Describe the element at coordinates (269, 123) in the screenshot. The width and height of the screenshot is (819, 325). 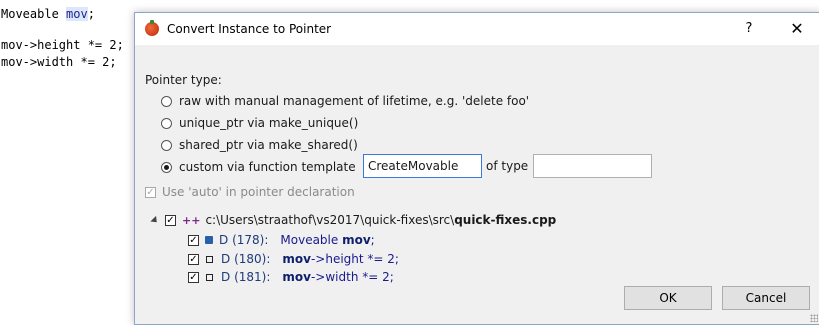
I see `radio-label: unique_ptr via make_unique()` at that location.